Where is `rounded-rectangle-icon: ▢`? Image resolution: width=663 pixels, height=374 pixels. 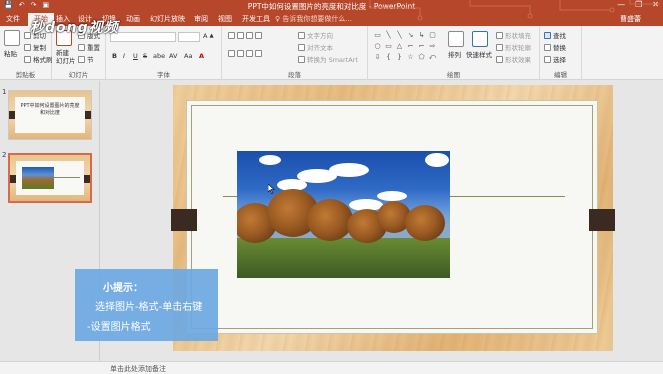
rounded-rectangle-icon: ▢ is located at coordinates (432, 35).